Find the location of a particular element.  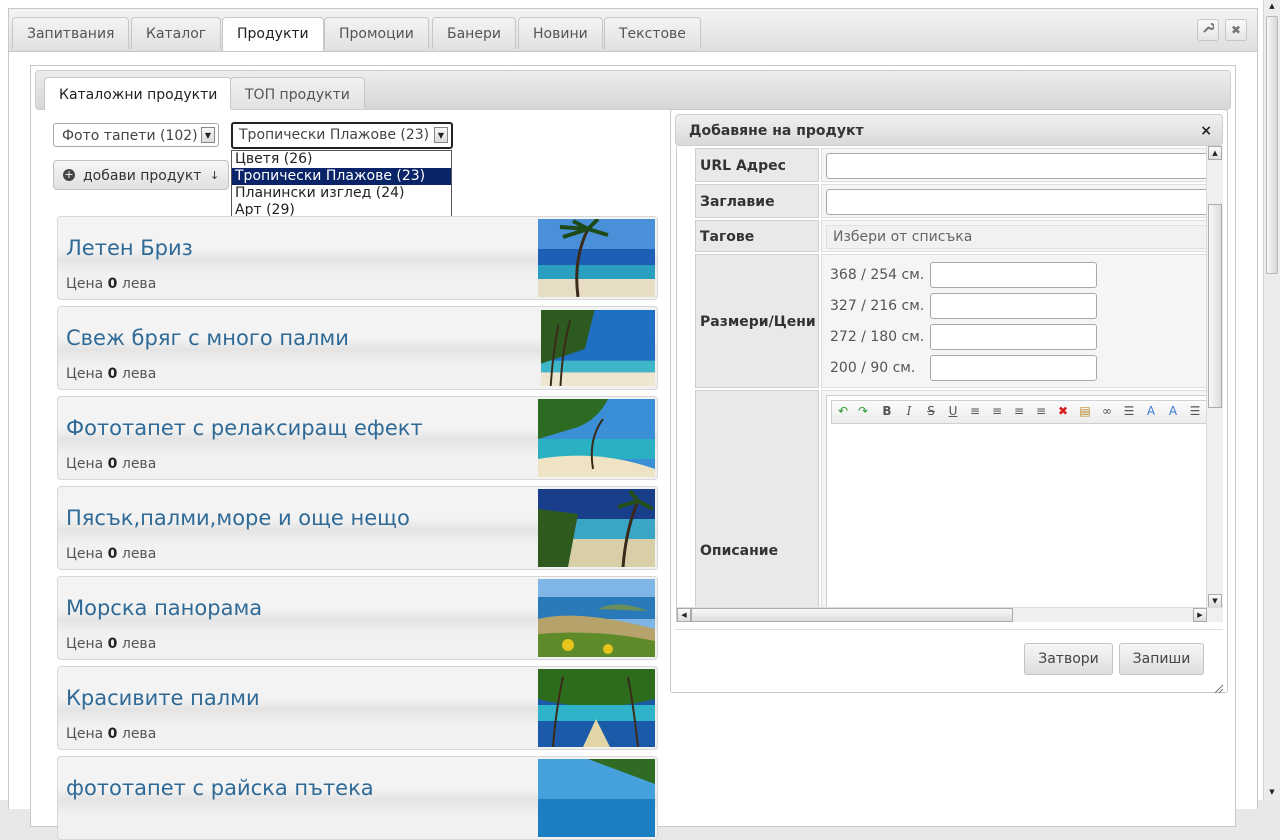

redo-icon: ↷ is located at coordinates (863, 411).